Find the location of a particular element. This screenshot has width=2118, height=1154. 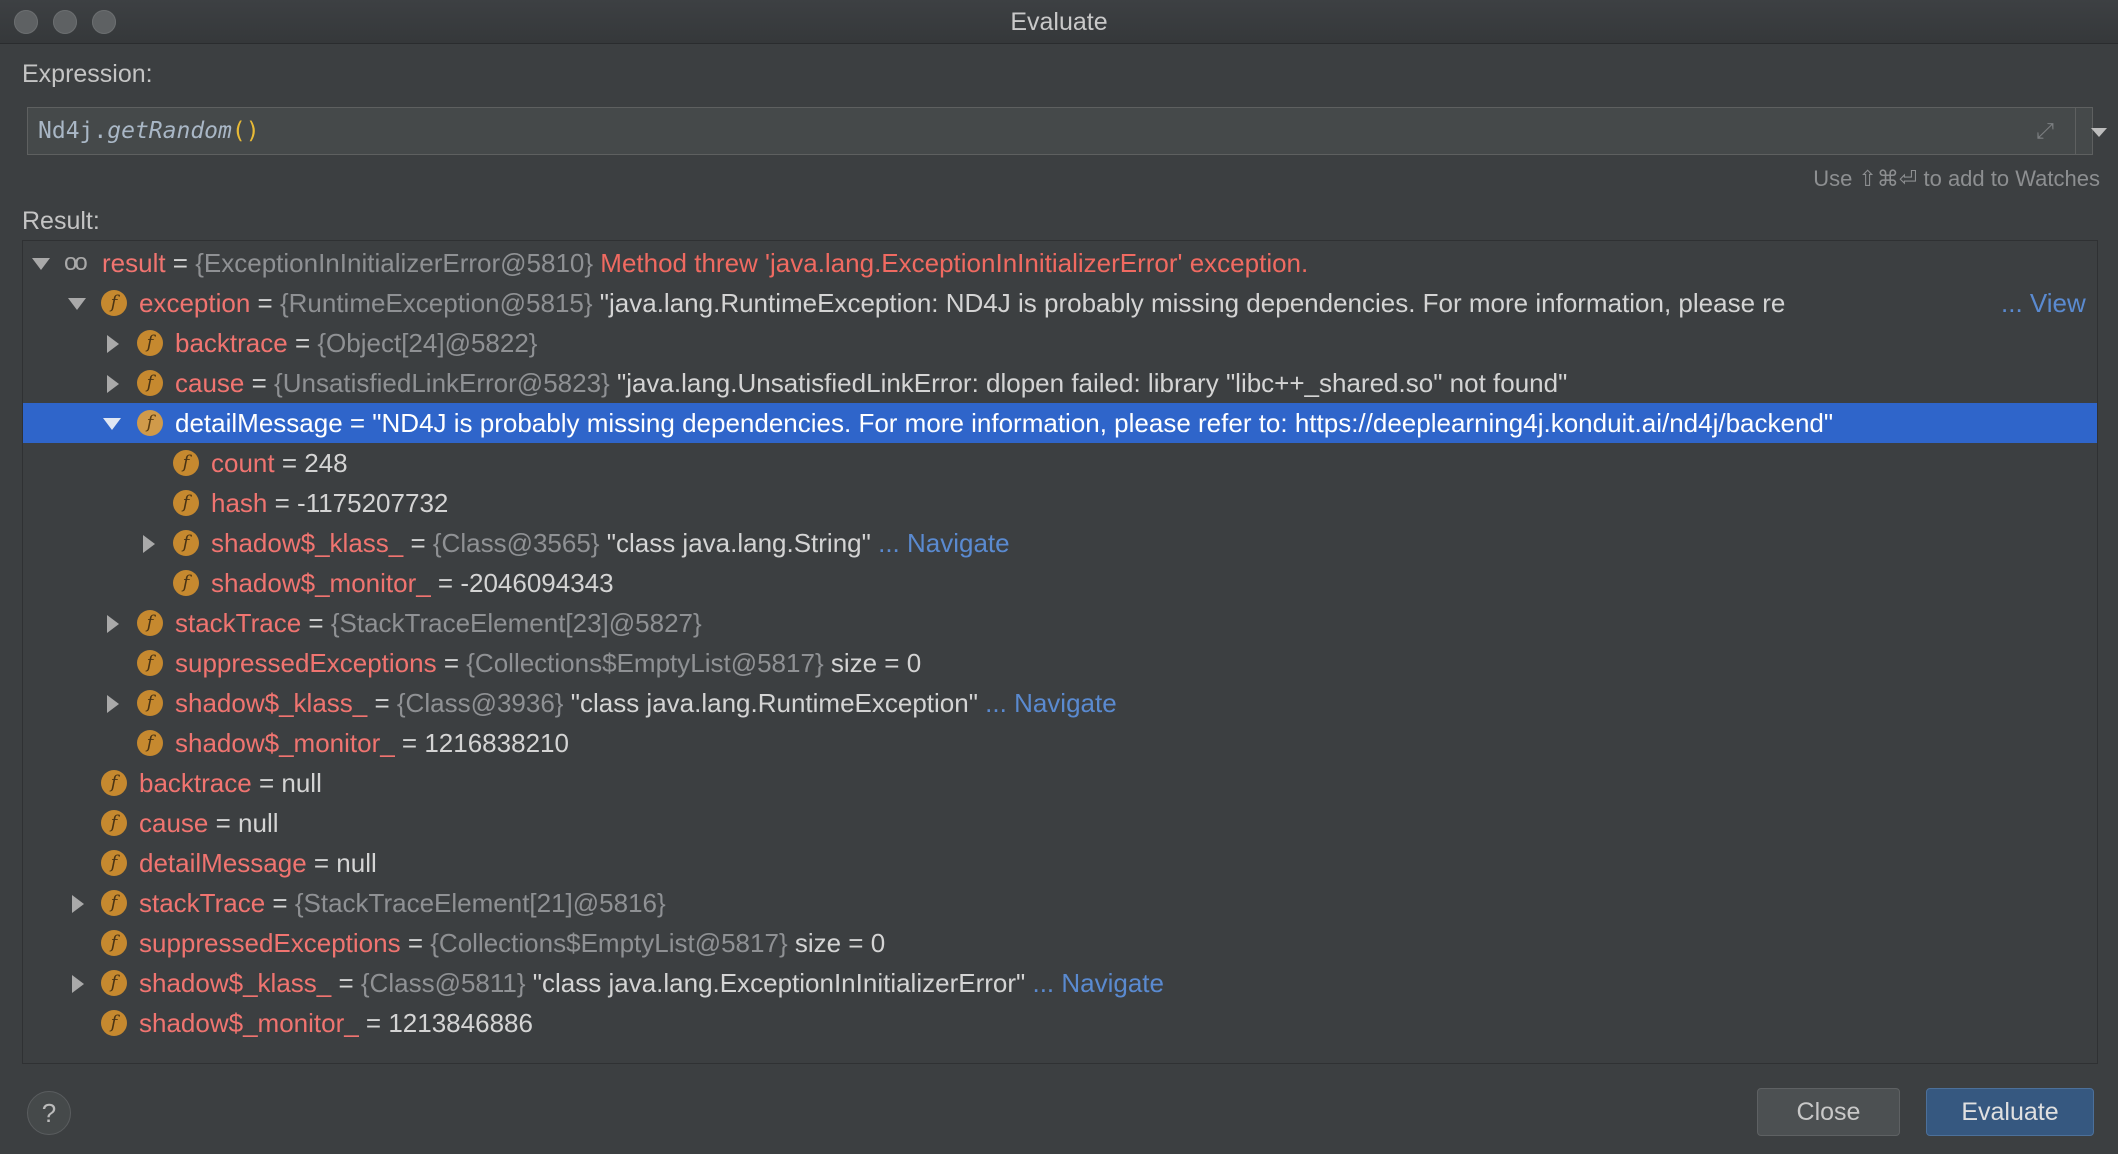

var-name: backtrace is located at coordinates (231, 343).